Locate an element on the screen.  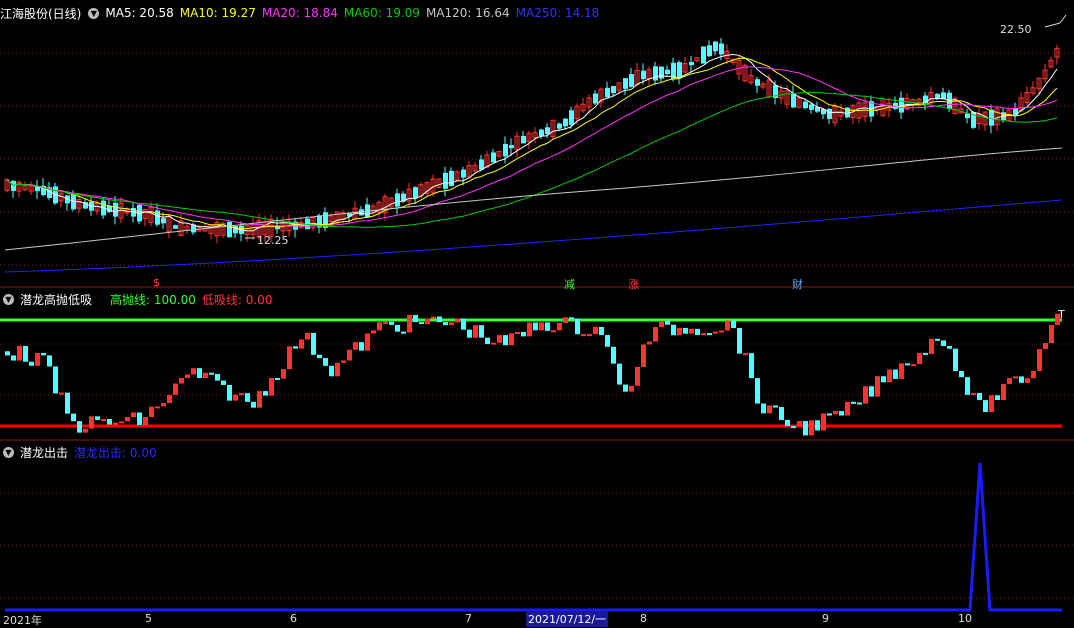
indicator1-header: ▼ 潜龙高抛低吸 高抛线: 100.00 低吸线: 0.00 is located at coordinates (139, 299).